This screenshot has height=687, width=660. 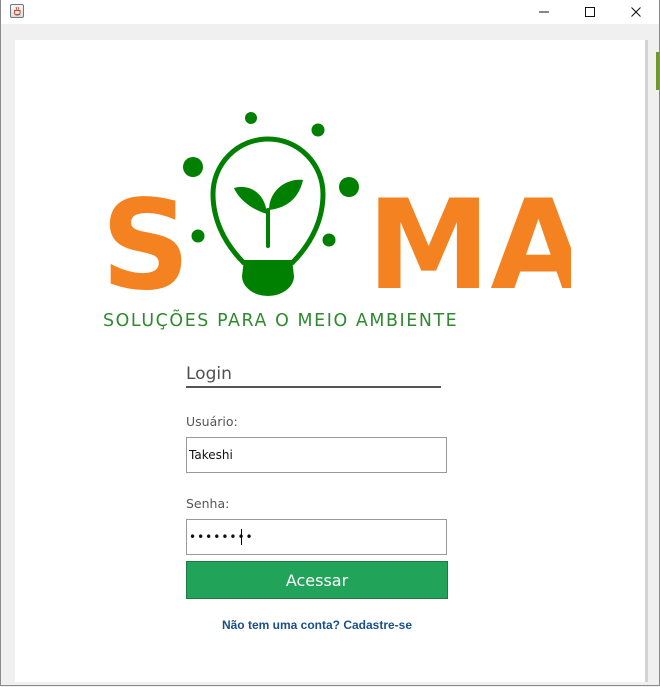 I want to click on username-label: Usuário:, so click(x=212, y=421).